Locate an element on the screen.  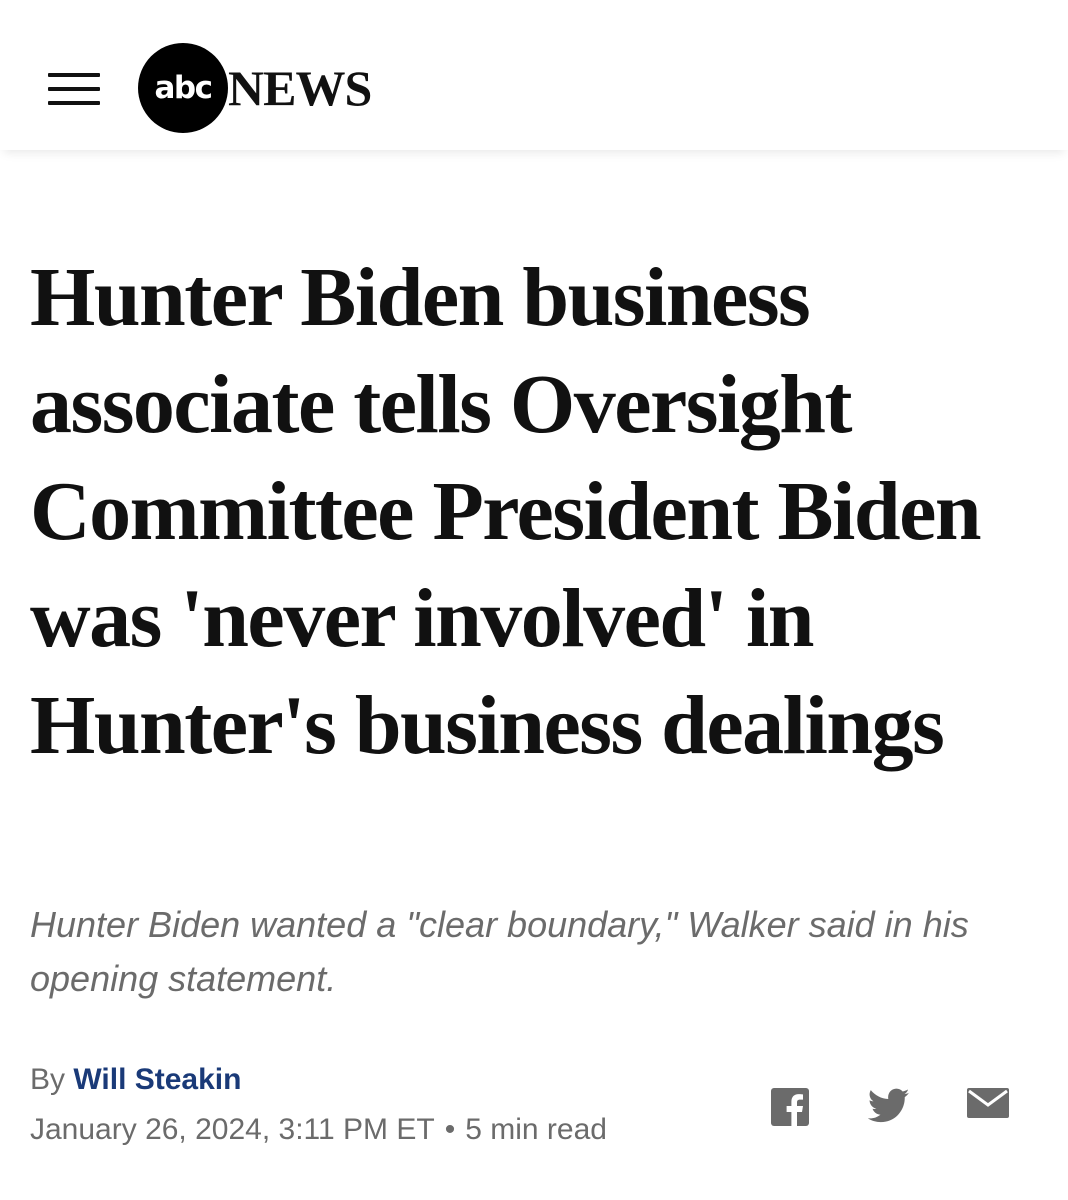
byline: By Will Steakin is located at coordinates (135, 1080).